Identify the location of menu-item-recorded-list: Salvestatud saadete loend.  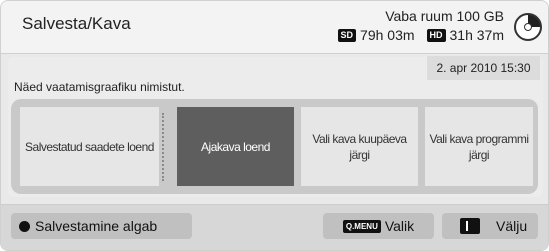
(89, 146).